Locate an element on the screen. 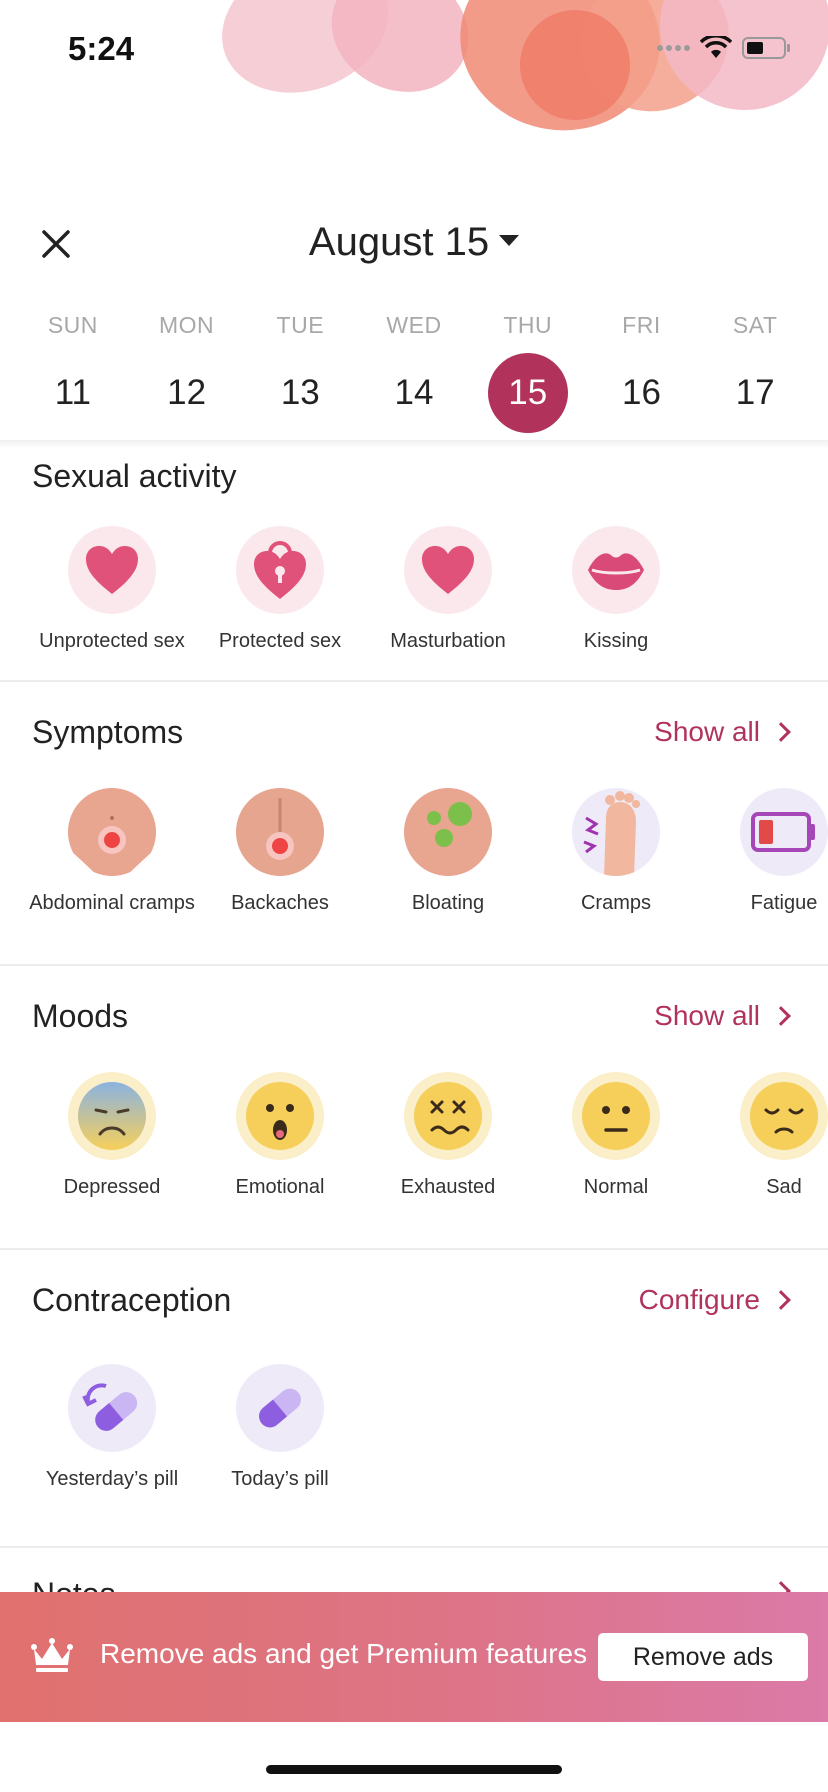 The height and width of the screenshot is (1792, 828). date-title: August 15 is located at coordinates (399, 242).